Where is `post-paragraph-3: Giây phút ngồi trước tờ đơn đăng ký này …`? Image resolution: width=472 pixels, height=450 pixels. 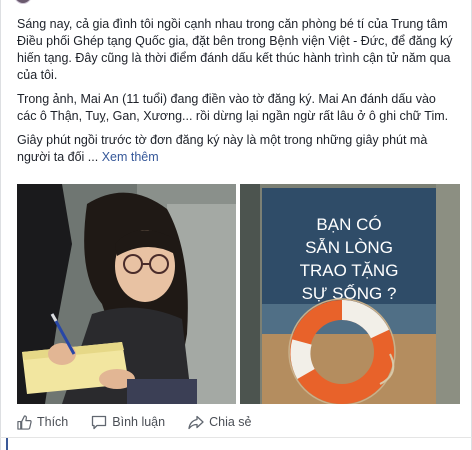 post-paragraph-3: Giây phút ngồi trước tờ đơn đăng ký này … is located at coordinates (237, 149).